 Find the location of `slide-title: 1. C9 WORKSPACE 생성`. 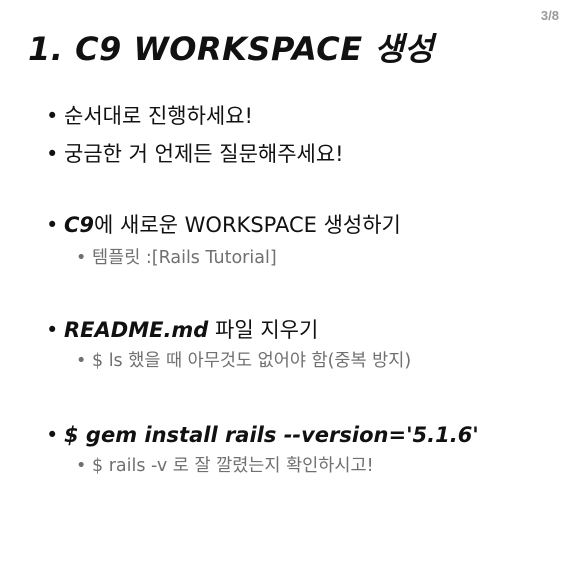

slide-title: 1. C9 WORKSPACE 생성 is located at coordinates (231, 49).